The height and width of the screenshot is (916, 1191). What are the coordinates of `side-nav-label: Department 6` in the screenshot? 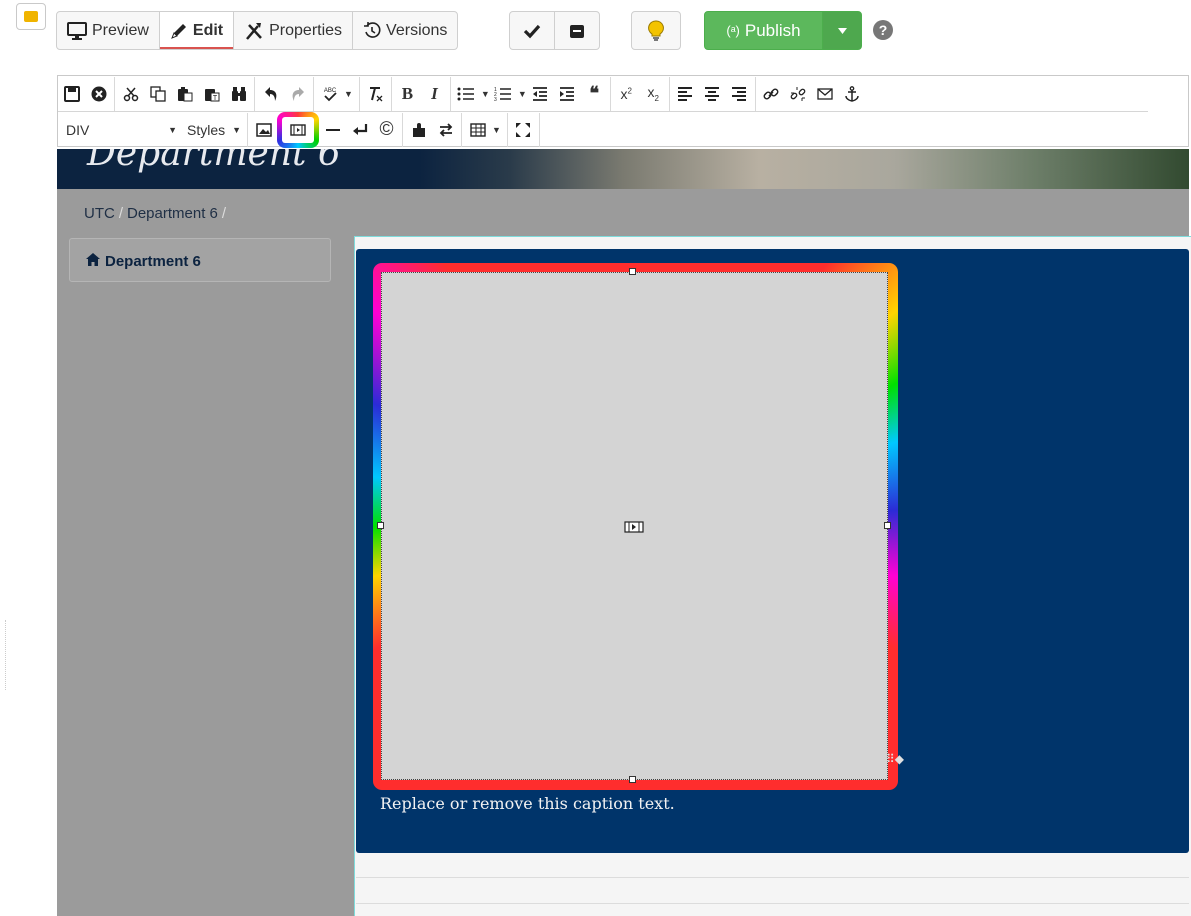 It's located at (153, 261).